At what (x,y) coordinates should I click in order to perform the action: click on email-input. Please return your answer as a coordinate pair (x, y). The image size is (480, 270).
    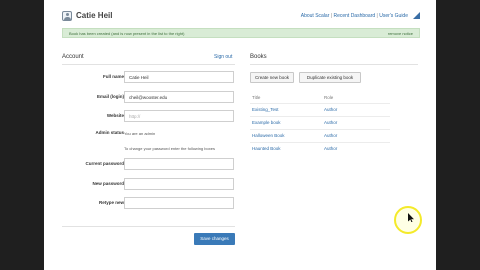
    Looking at the image, I should click on (179, 97).